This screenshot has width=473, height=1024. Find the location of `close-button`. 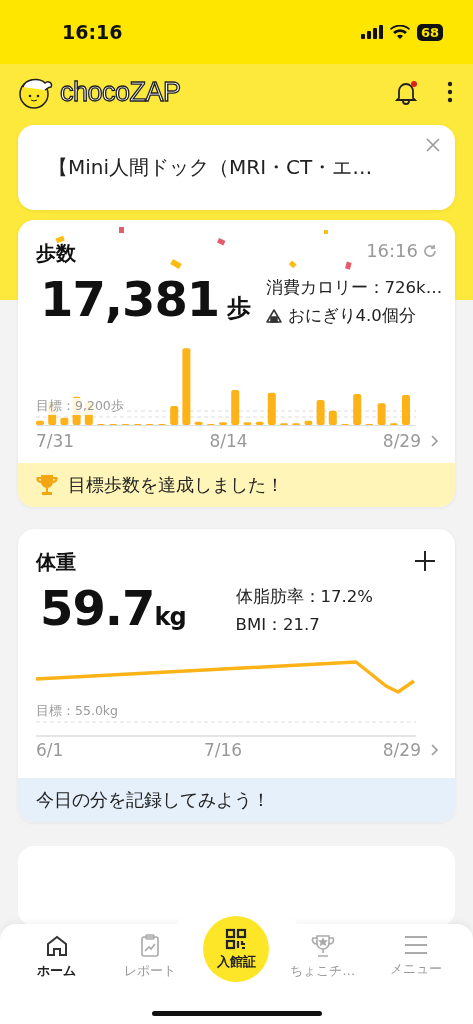

close-button is located at coordinates (433, 145).